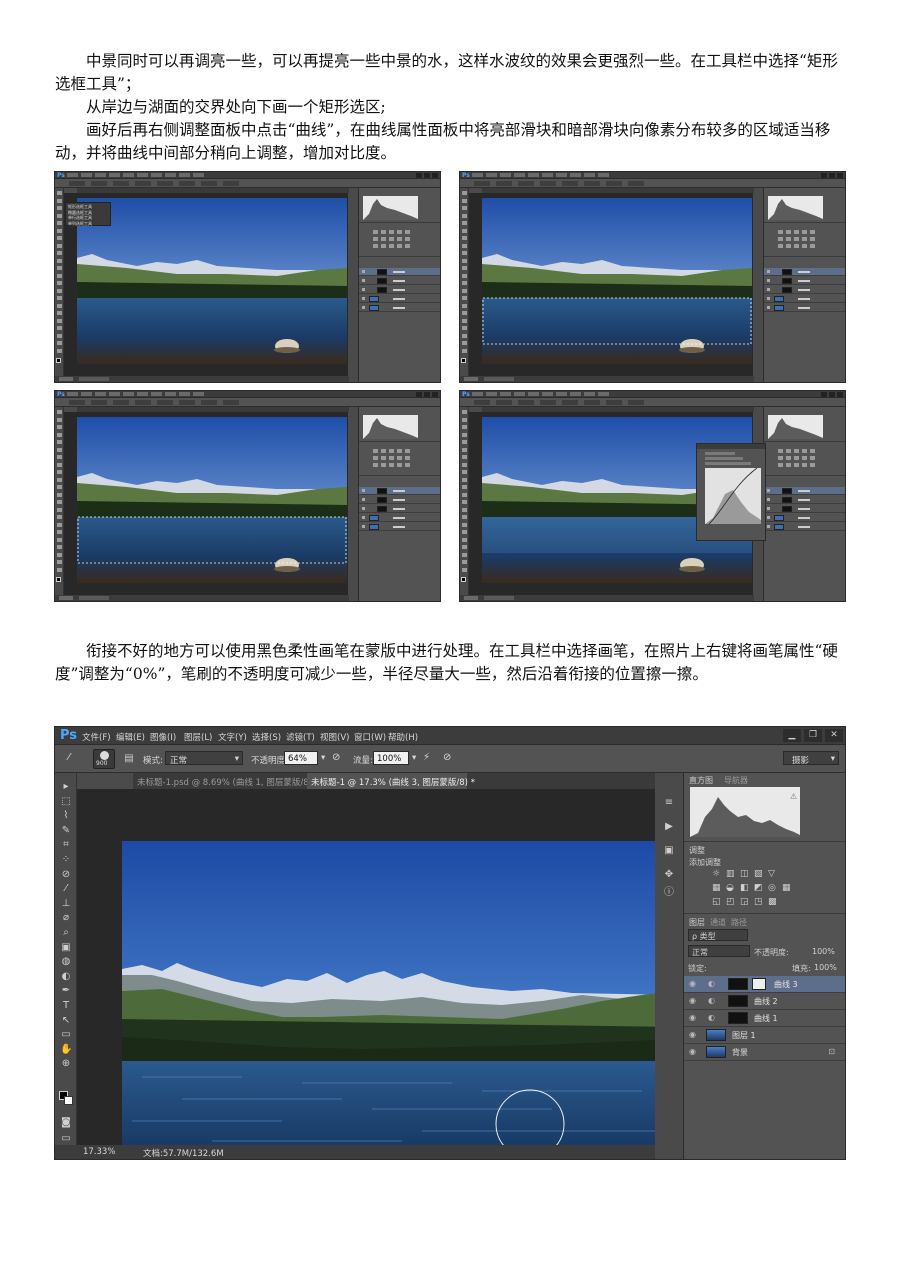 The image size is (900, 1273). Describe the element at coordinates (766, 1018) in the screenshot. I see `layer-name: 曲线 1` at that location.